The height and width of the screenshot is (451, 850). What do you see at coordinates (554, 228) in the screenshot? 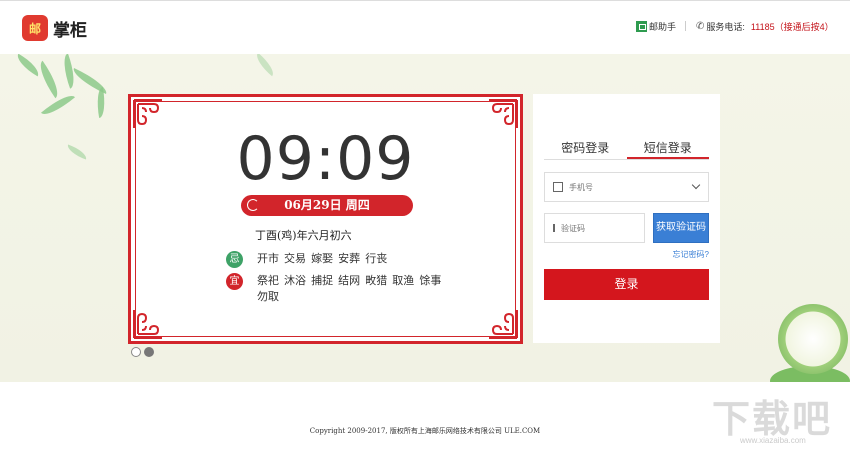
I see `mail-icon` at bounding box center [554, 228].